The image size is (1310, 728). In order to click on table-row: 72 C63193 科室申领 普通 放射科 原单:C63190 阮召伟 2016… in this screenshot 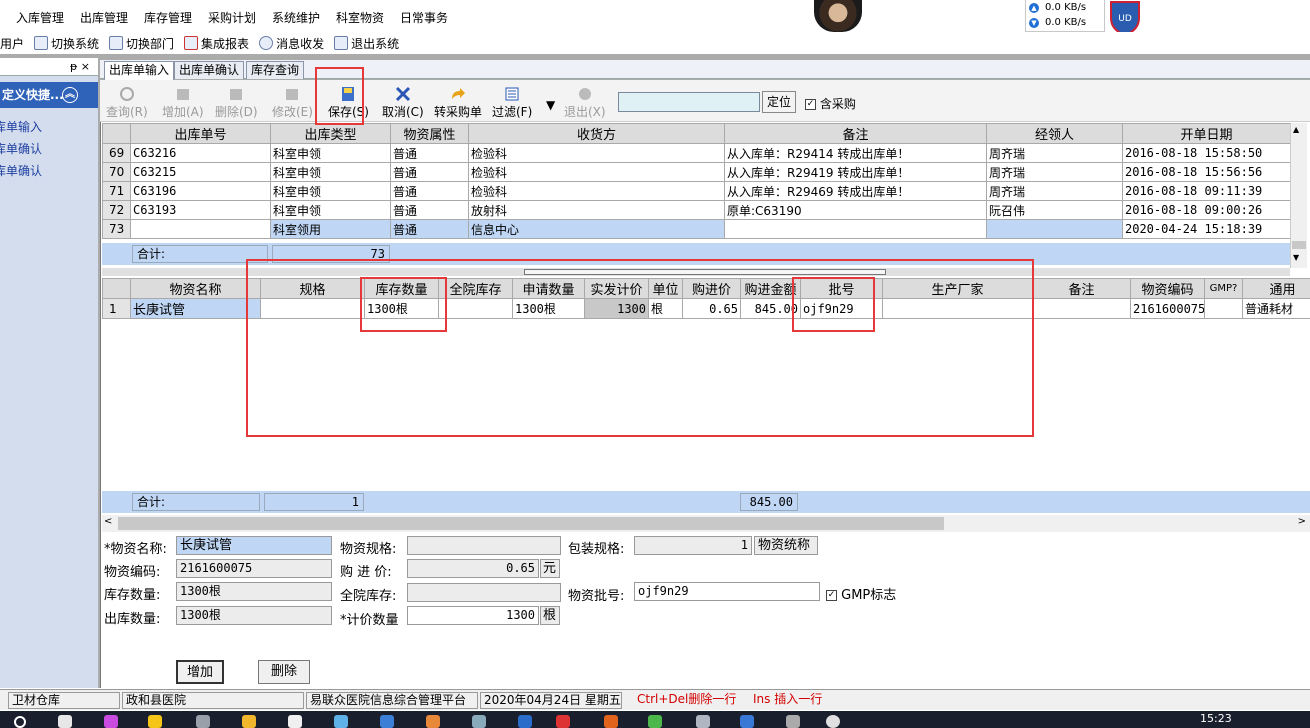, I will do `click(696, 210)`.